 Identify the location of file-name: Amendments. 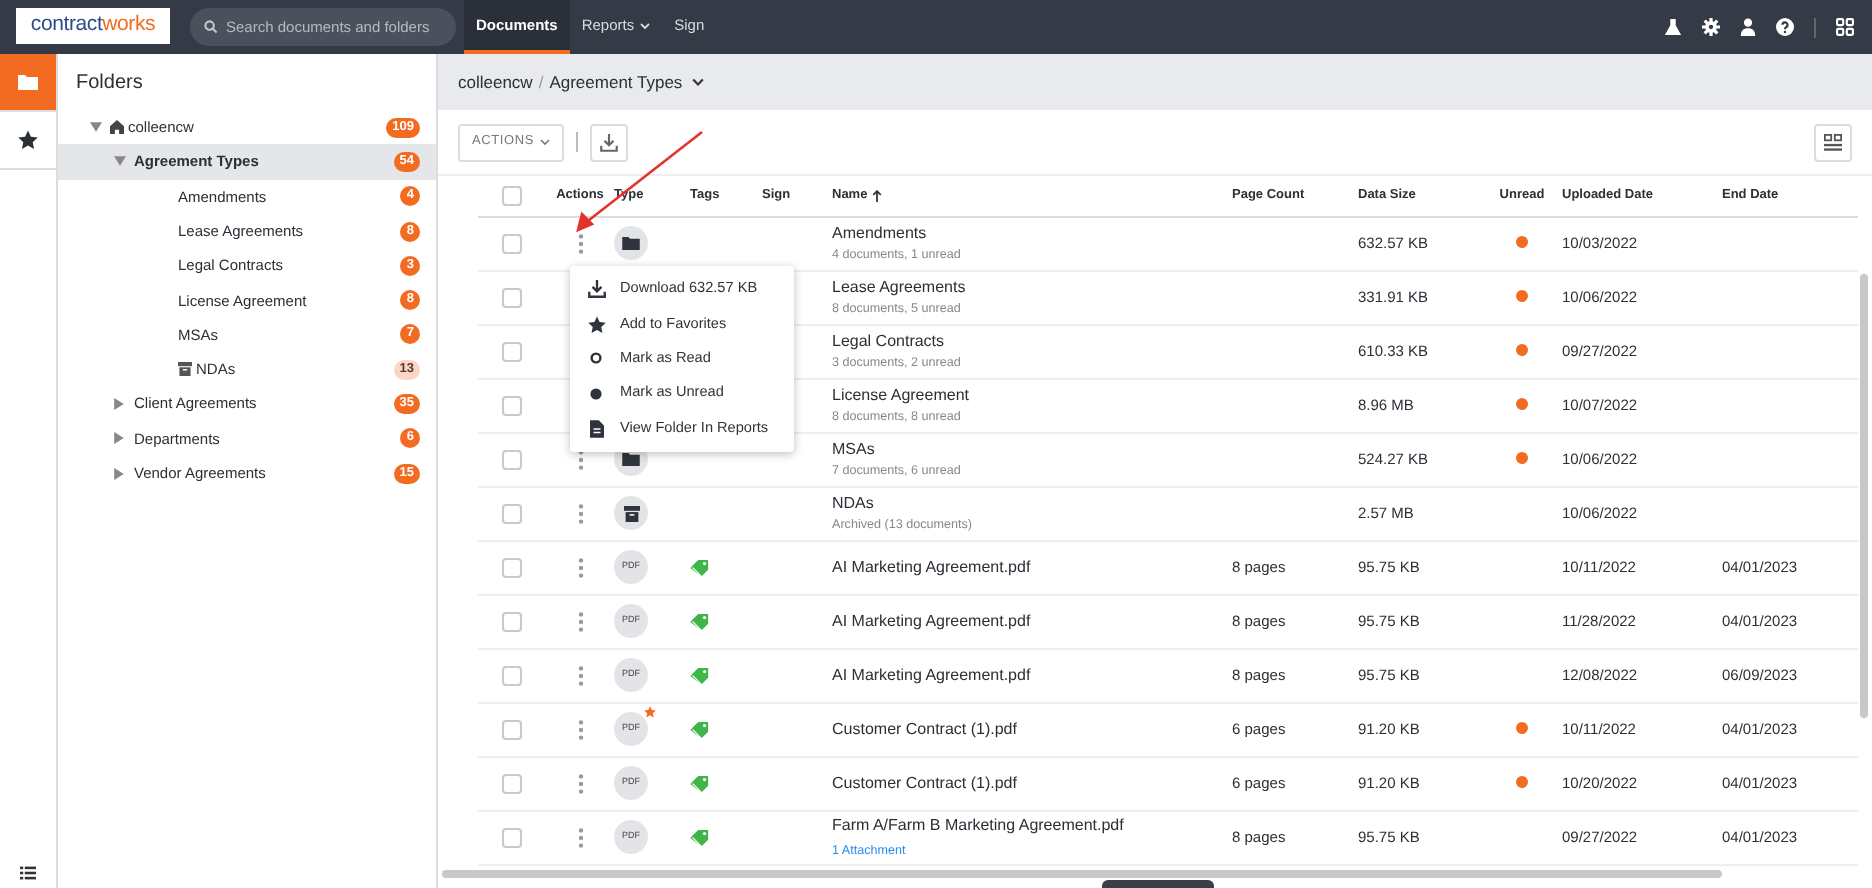
(1032, 233).